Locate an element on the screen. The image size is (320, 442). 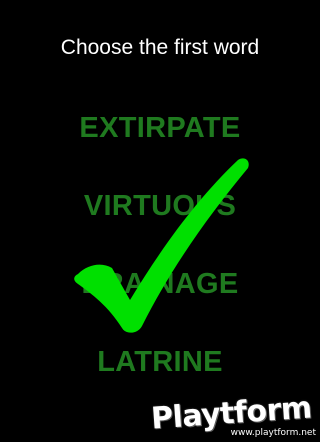
word-option-1: EXTIRPATE is located at coordinates (160, 128).